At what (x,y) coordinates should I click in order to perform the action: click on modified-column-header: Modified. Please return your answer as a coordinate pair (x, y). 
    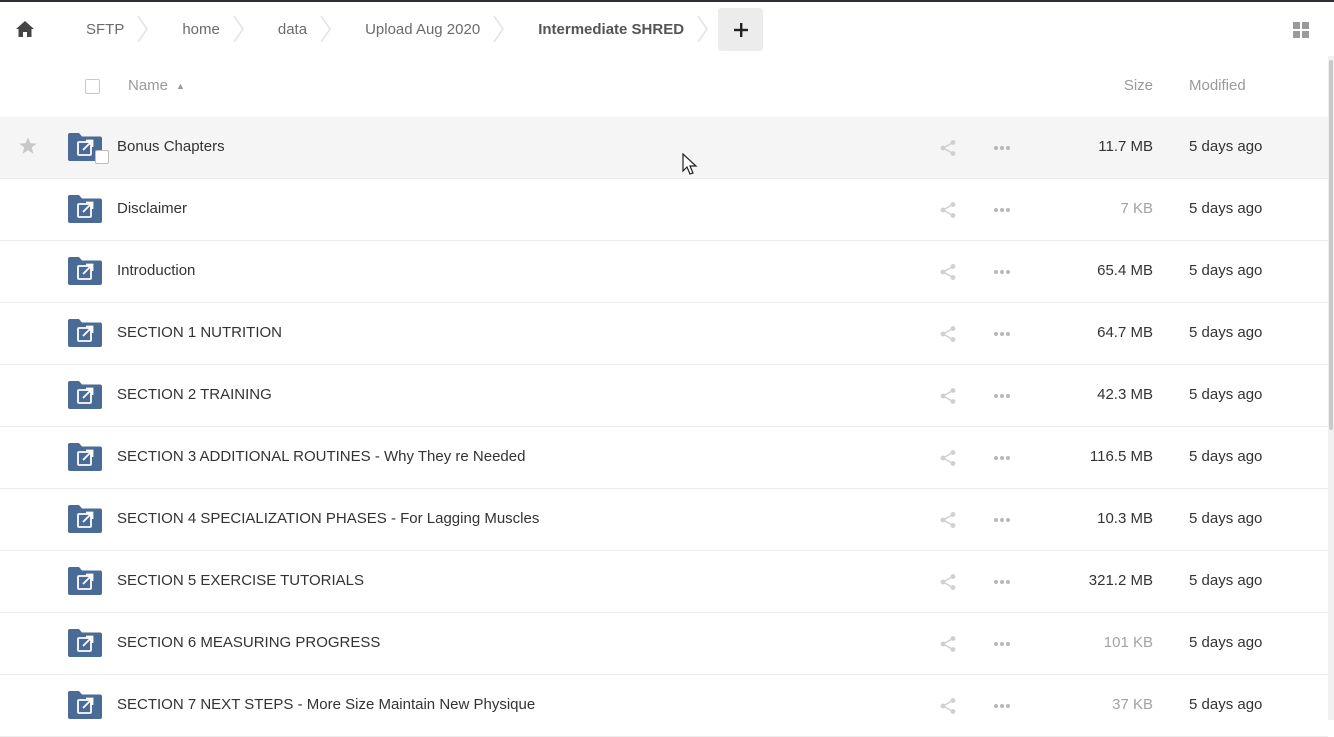
    Looking at the image, I should click on (1217, 85).